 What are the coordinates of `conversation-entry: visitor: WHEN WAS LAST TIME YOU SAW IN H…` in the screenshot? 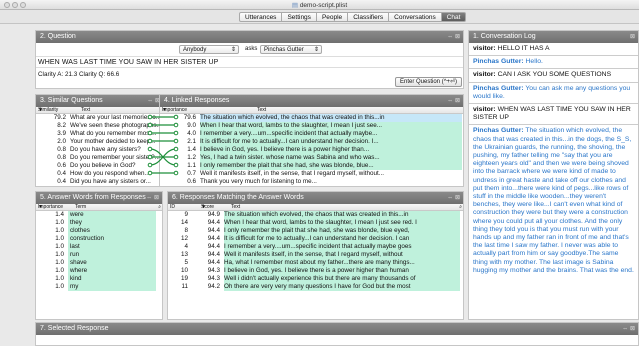 It's located at (553, 114).